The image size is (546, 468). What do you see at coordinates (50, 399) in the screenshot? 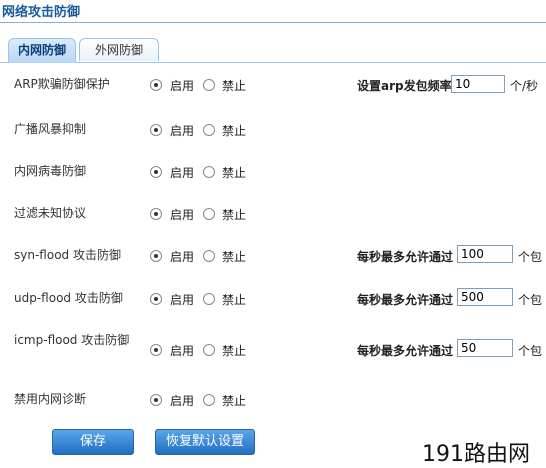
I see `row-label: 禁用内网诊断` at bounding box center [50, 399].